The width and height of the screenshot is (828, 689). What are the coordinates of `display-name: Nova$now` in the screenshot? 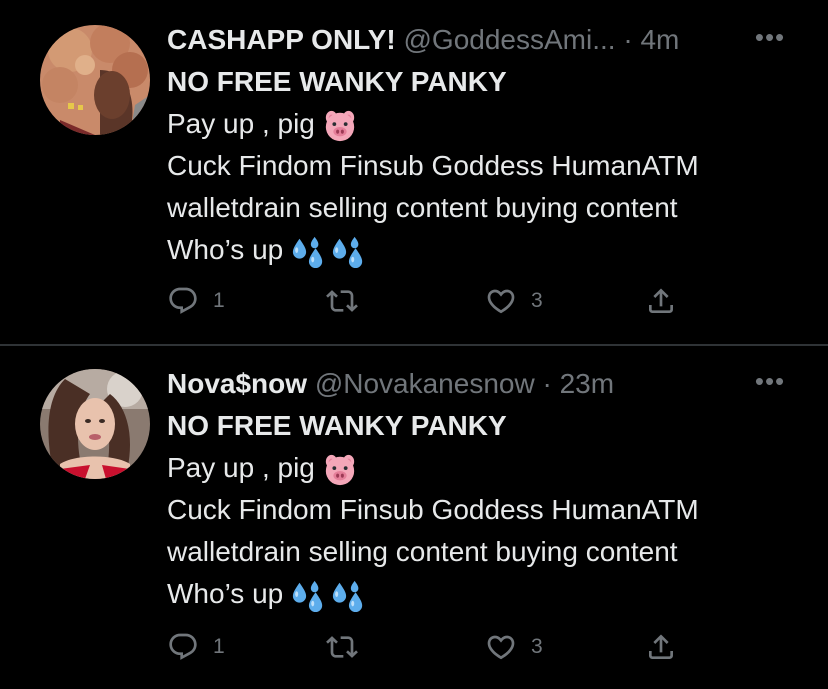 It's located at (237, 383).